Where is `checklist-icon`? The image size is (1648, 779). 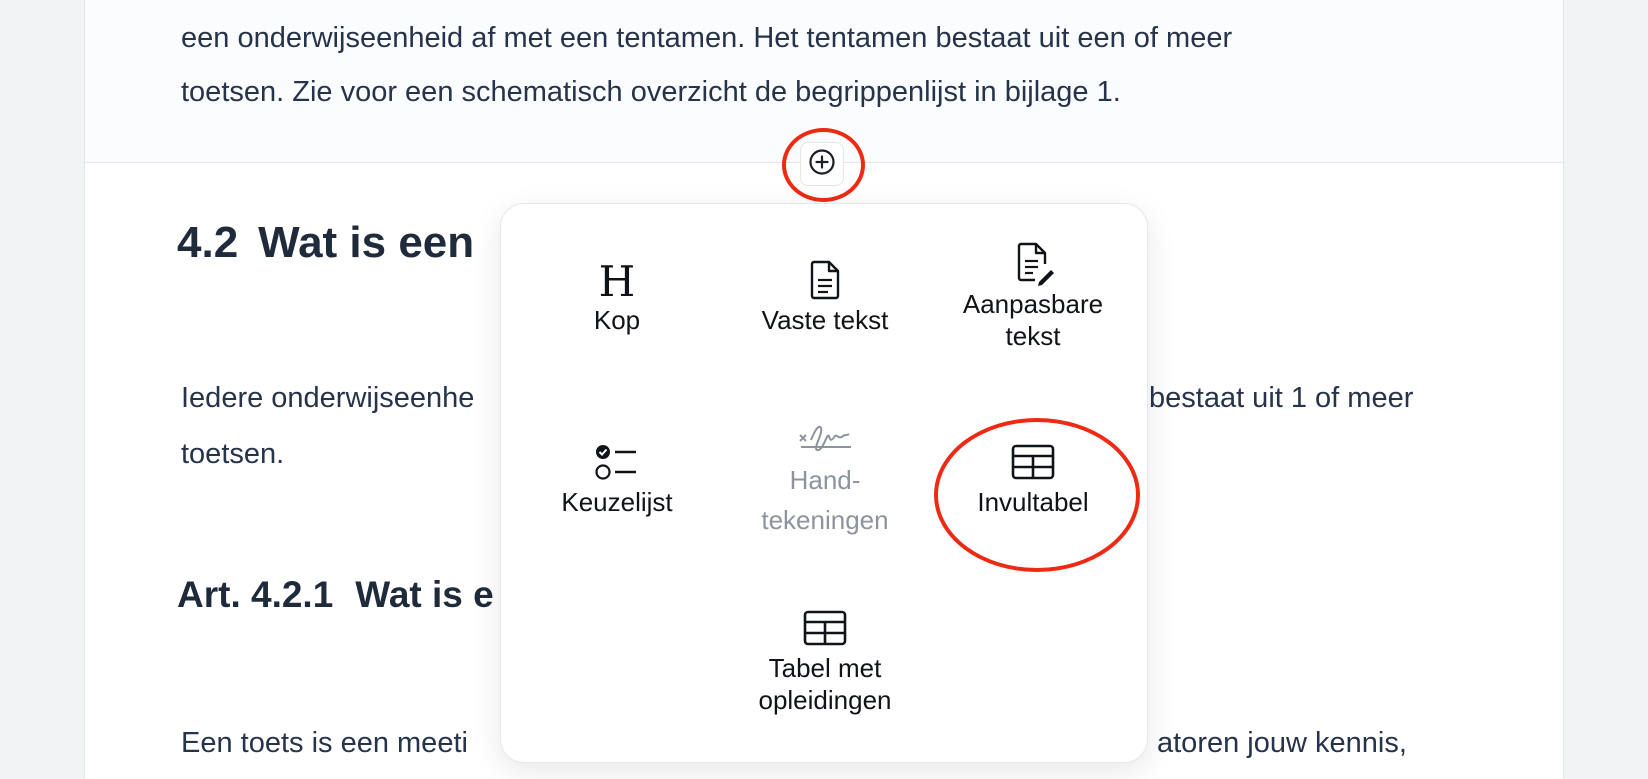
checklist-icon is located at coordinates (617, 462).